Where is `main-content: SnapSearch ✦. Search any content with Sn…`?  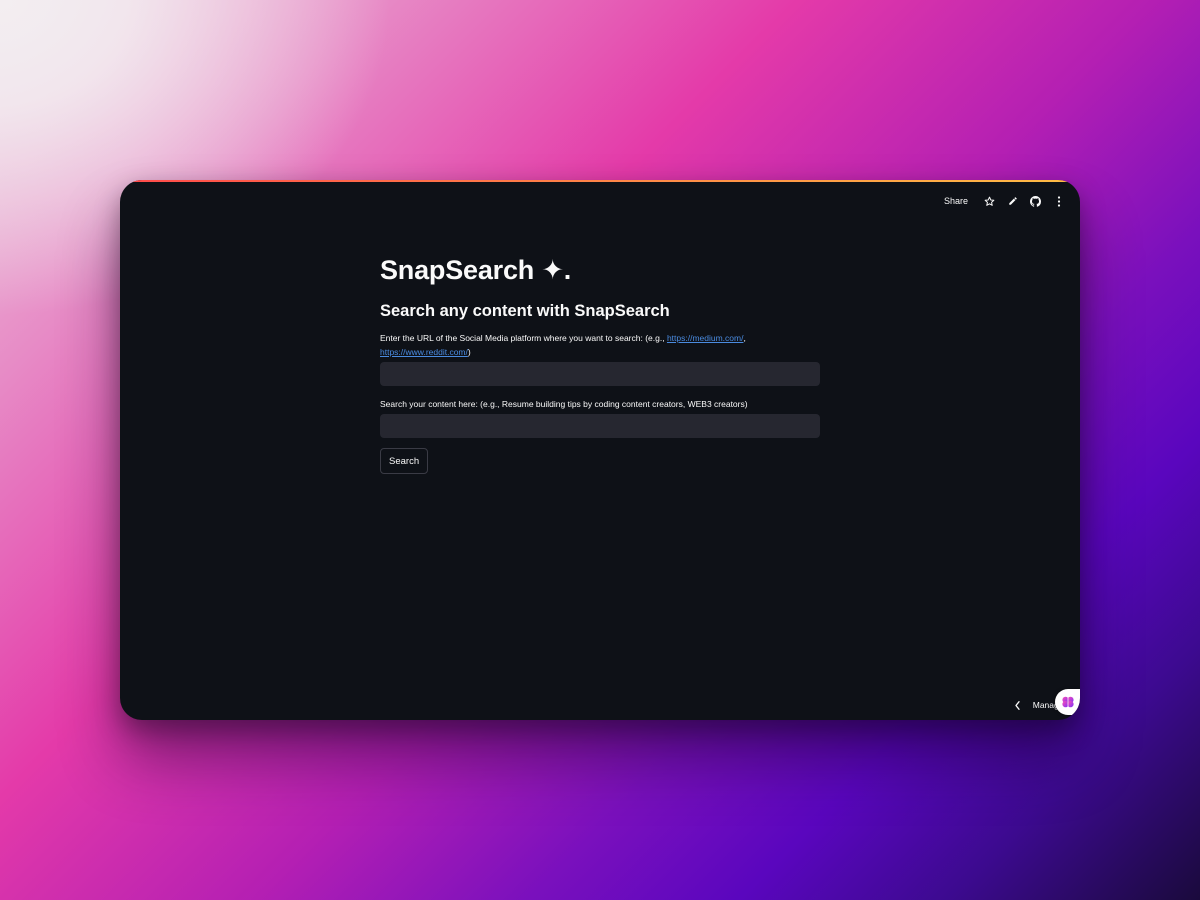 main-content: SnapSearch ✦. Search any content with Sn… is located at coordinates (600, 363).